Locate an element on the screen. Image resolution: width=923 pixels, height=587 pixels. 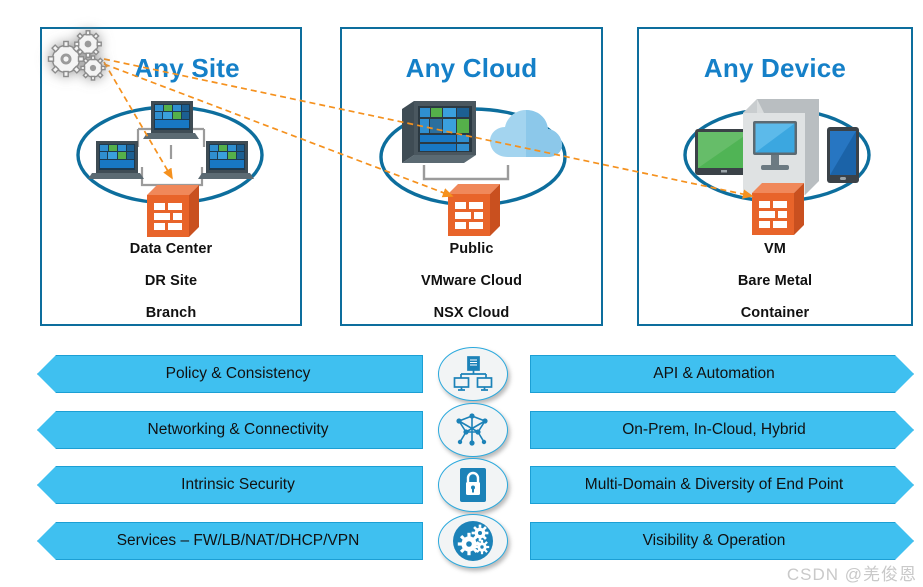
desktop-monitor-icon is located at coordinates (781, 147).